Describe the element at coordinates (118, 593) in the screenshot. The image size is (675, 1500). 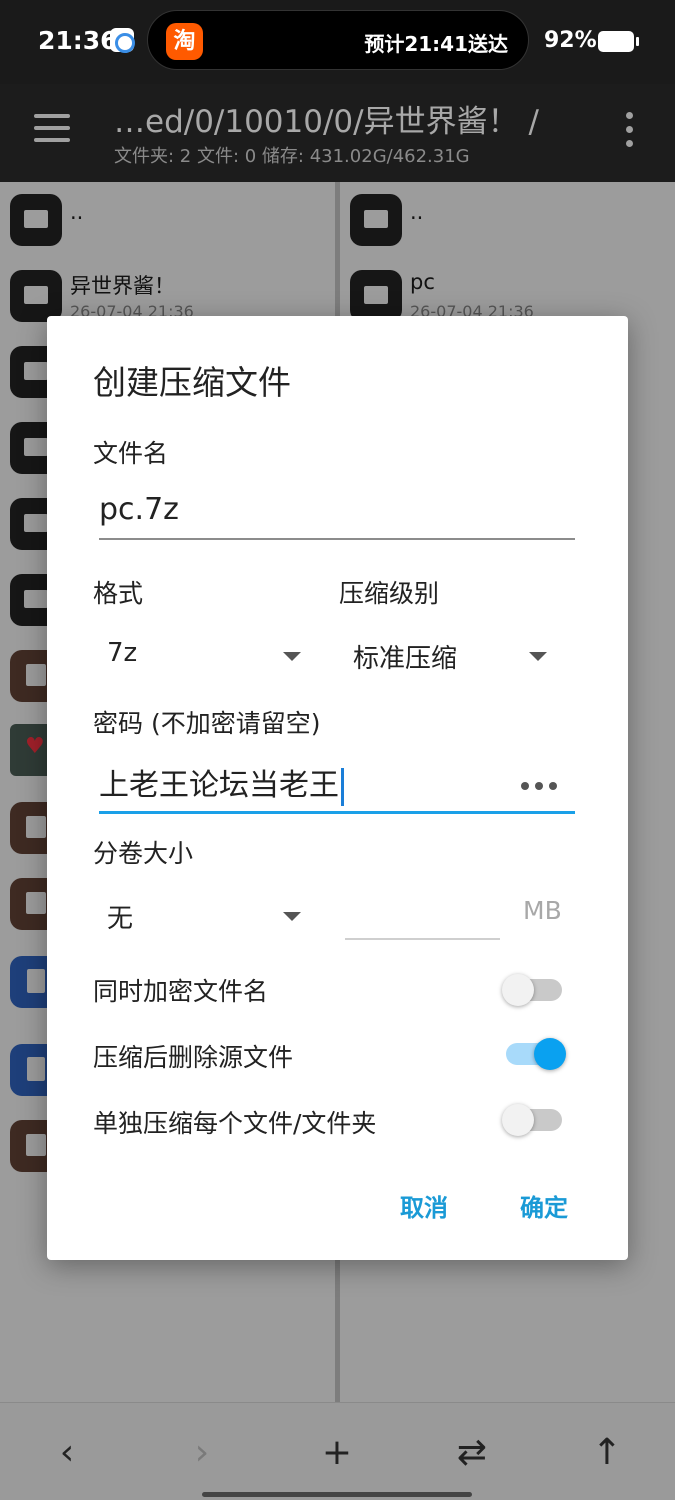
I see `format-label: 格式` at that location.